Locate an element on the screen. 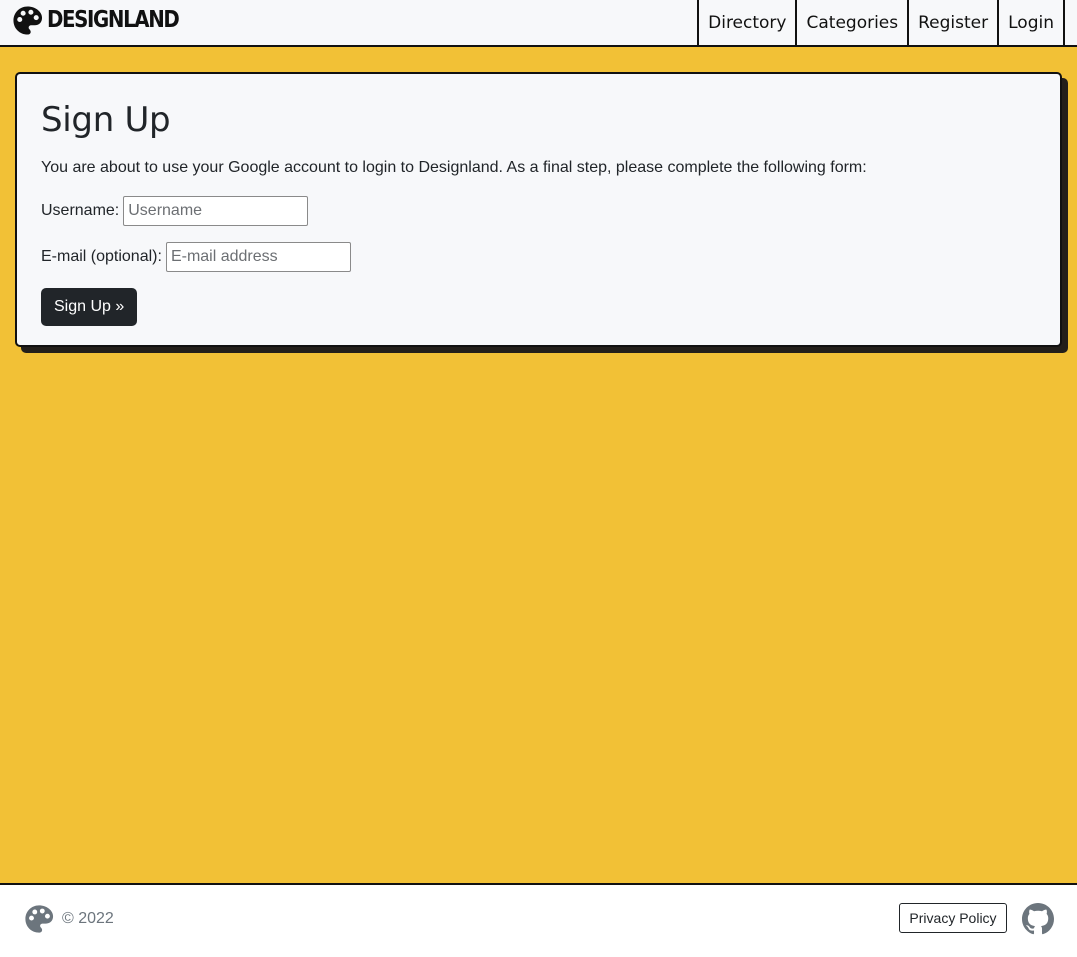 The image size is (1077, 957). main-nav: Directory Categories Register Login is located at coordinates (881, 22).